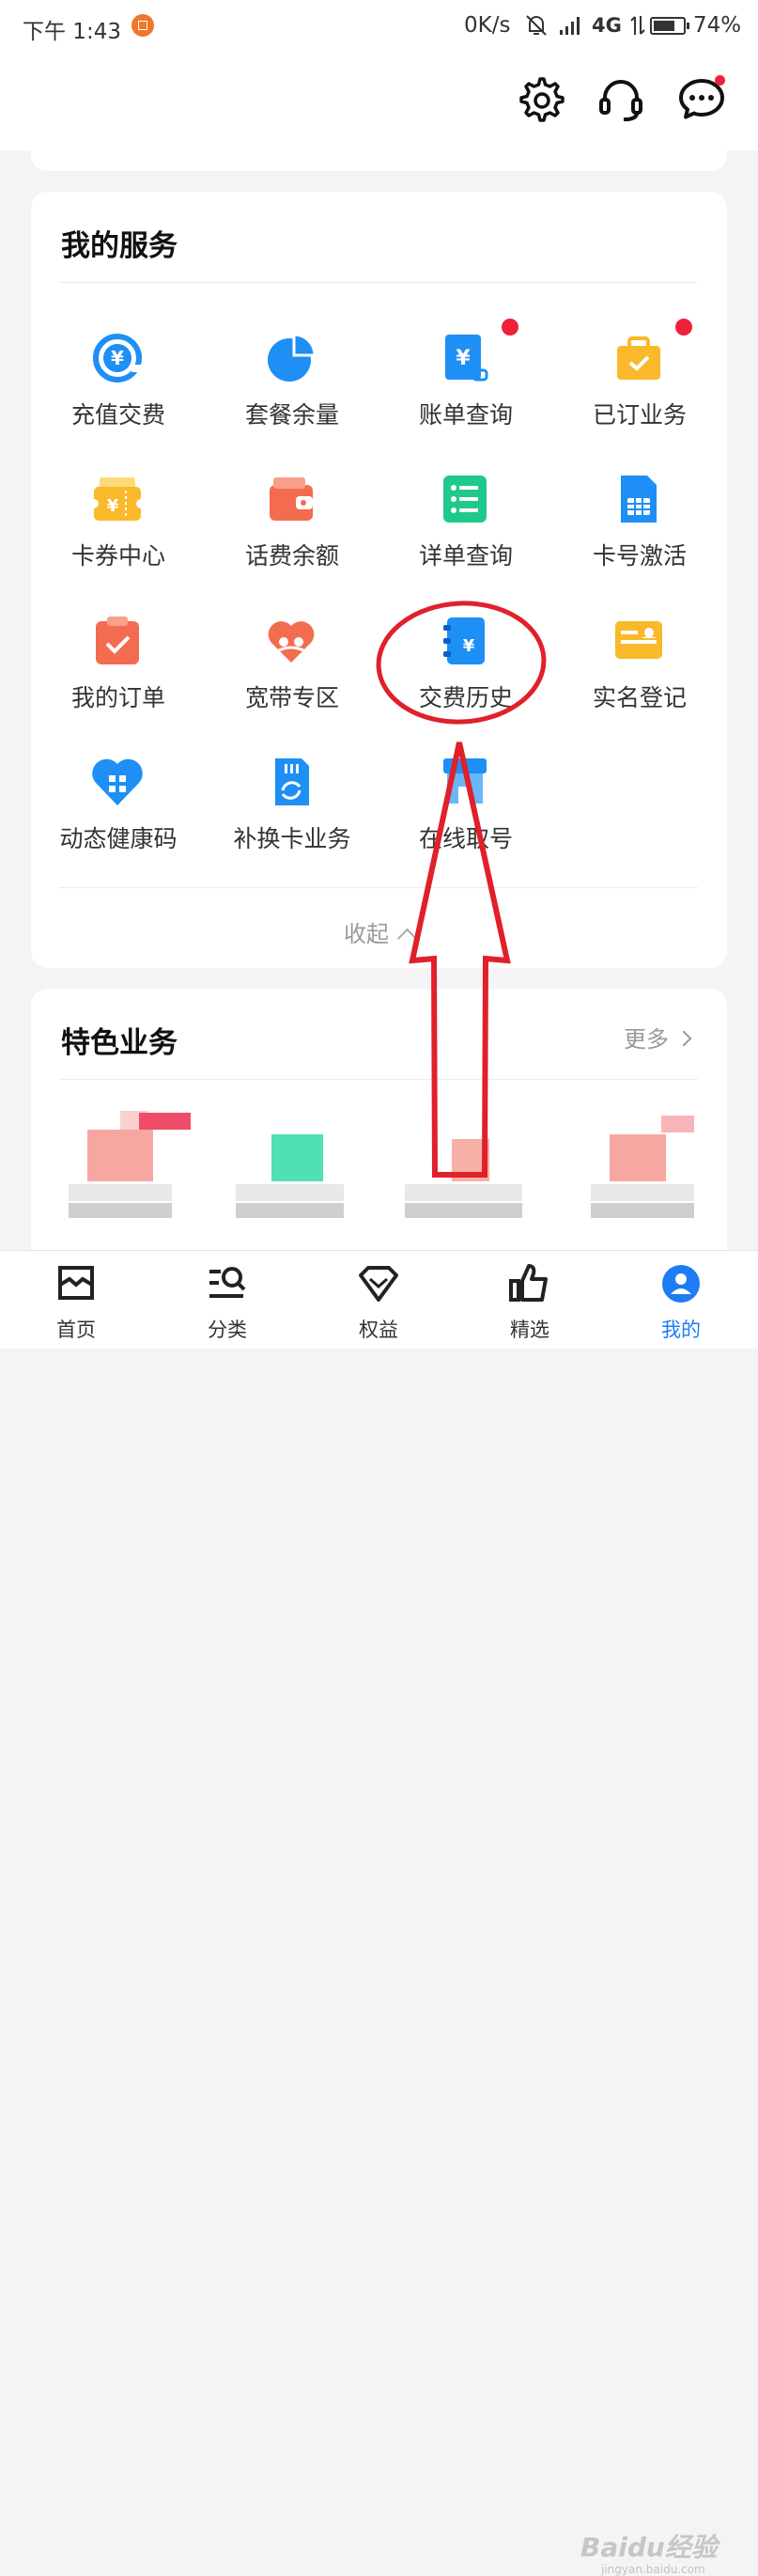  I want to click on customer-service-button, so click(621, 98).